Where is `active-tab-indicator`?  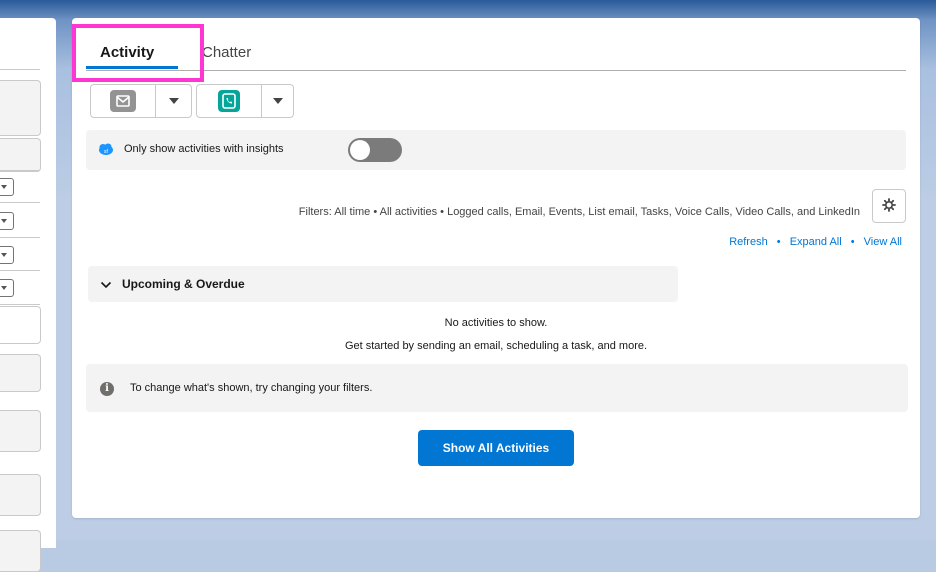
active-tab-indicator is located at coordinates (132, 67).